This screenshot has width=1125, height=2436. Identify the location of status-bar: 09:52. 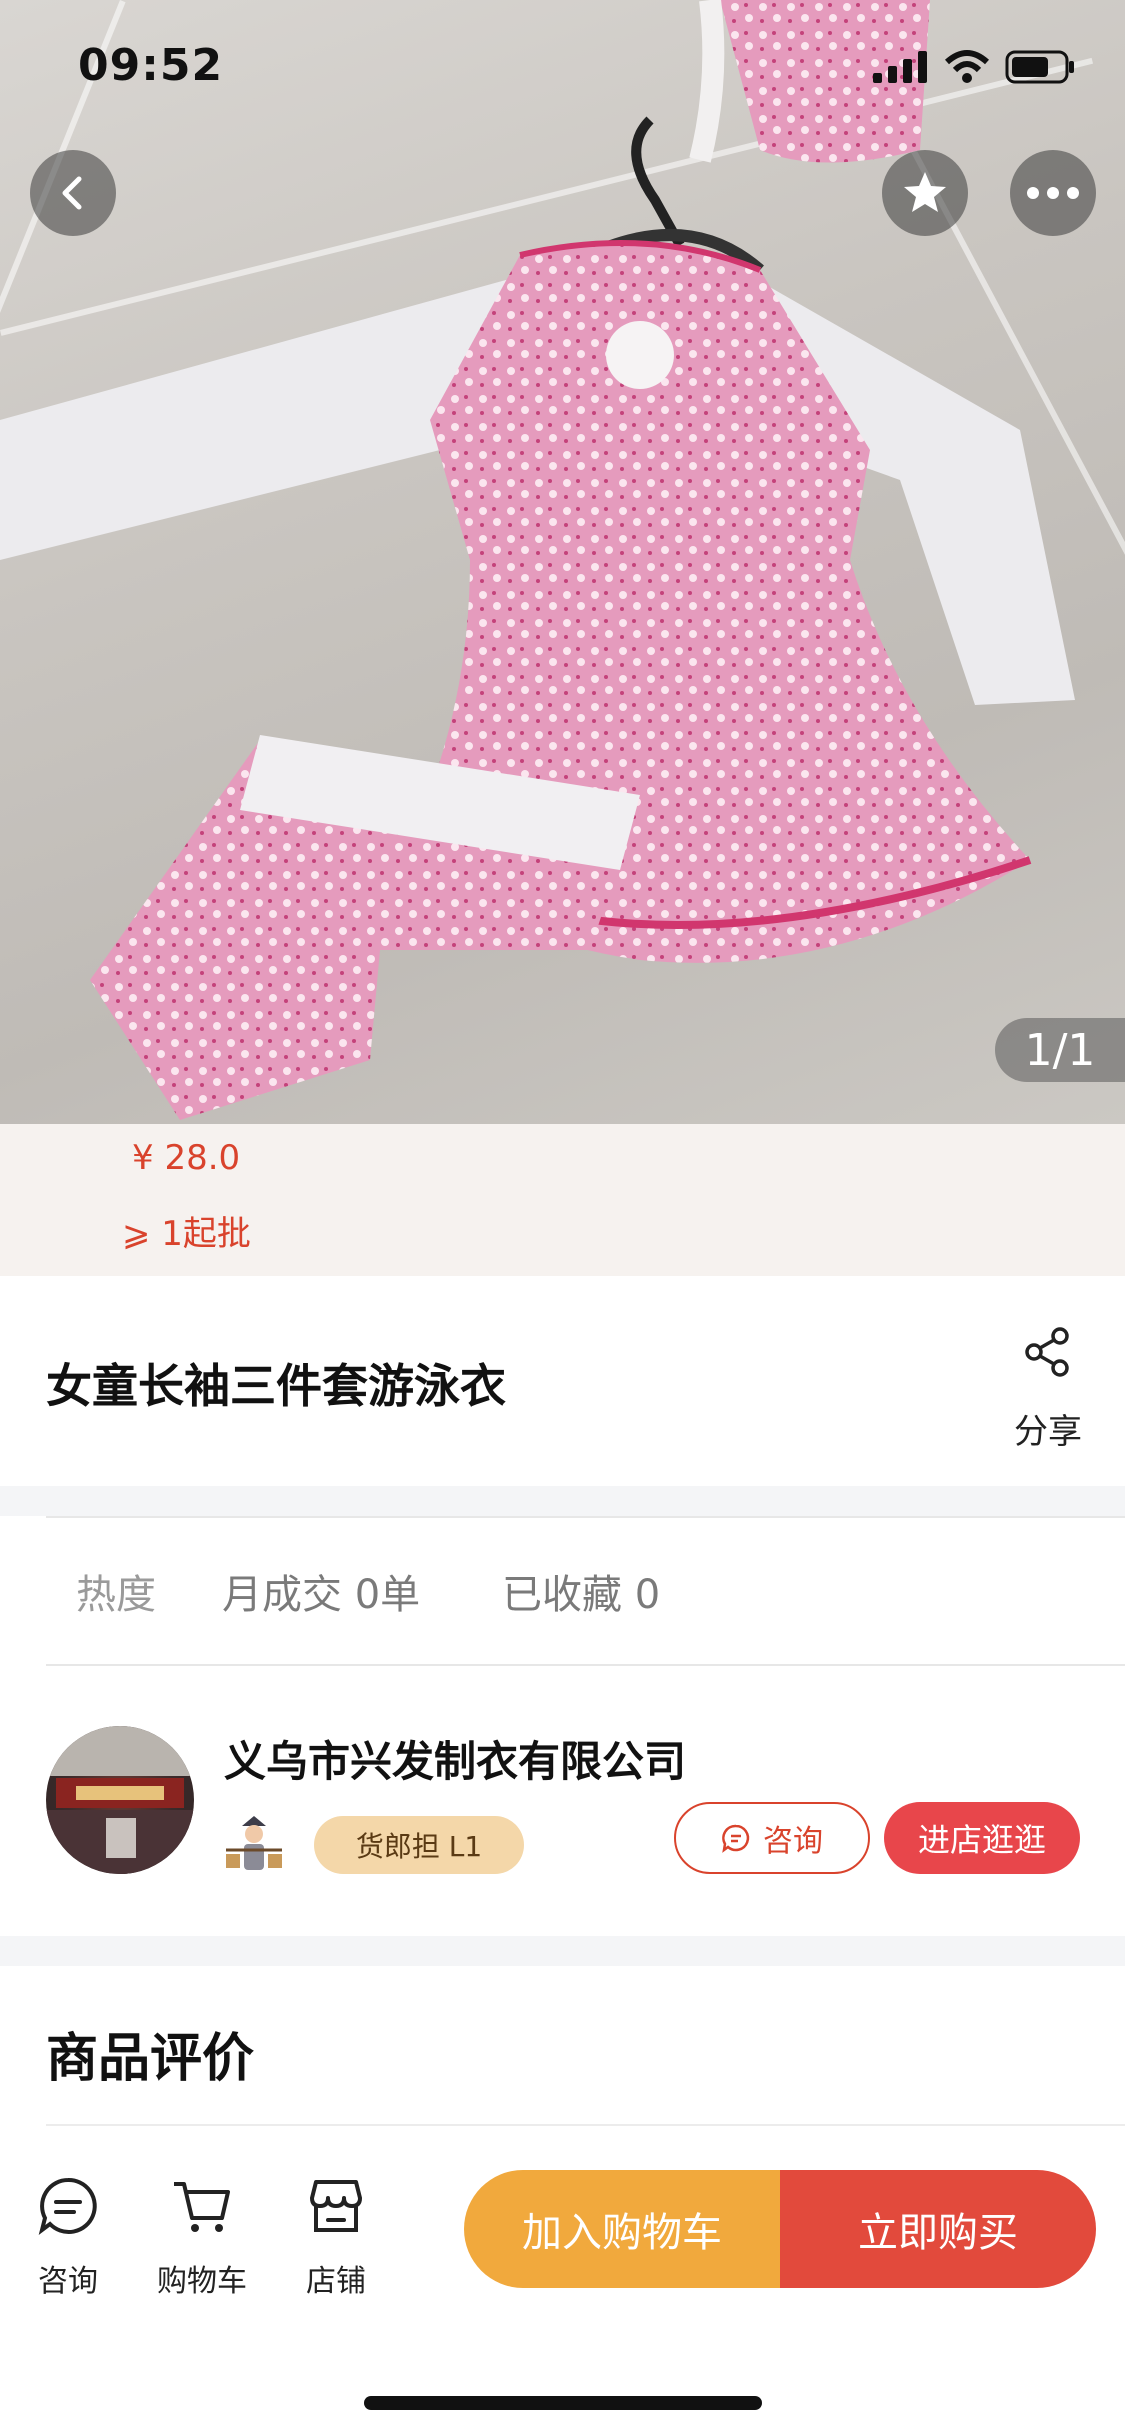
(562, 65).